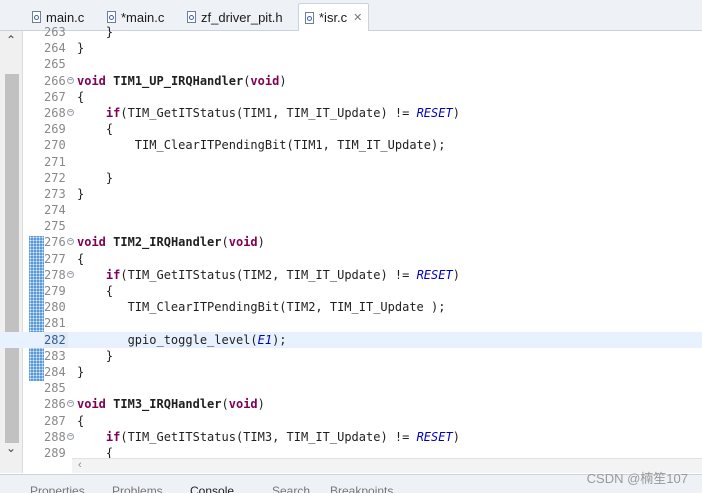  Describe the element at coordinates (351, 226) in the screenshot. I see `code-line: 275` at that location.